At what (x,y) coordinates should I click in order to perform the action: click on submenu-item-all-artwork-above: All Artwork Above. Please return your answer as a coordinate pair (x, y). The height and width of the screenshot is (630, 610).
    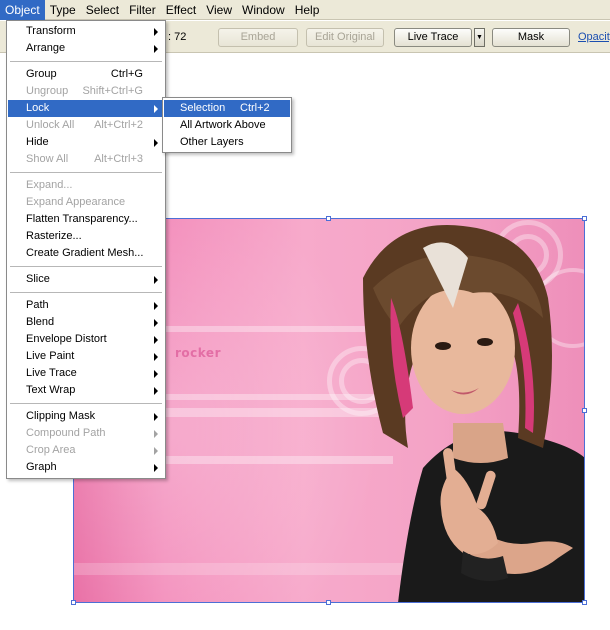
    Looking at the image, I should click on (227, 125).